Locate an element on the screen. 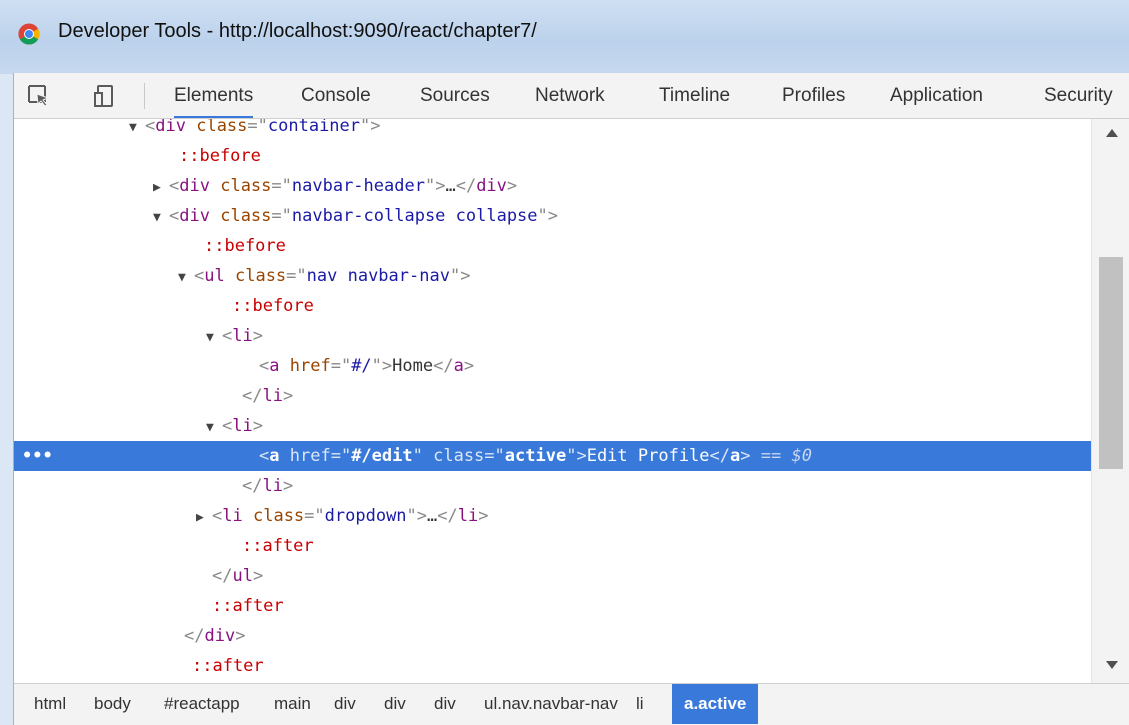 The height and width of the screenshot is (725, 1129). tab-application: Application is located at coordinates (936, 95).